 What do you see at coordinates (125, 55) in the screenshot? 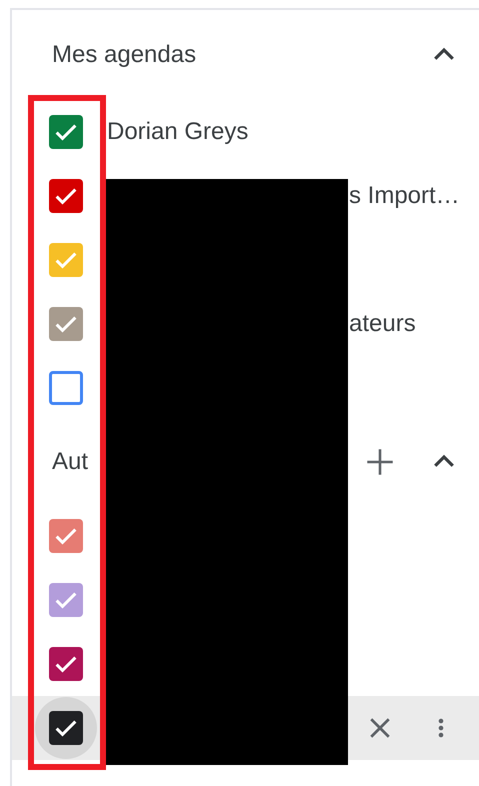
I see `section-title: Mes agendas` at bounding box center [125, 55].